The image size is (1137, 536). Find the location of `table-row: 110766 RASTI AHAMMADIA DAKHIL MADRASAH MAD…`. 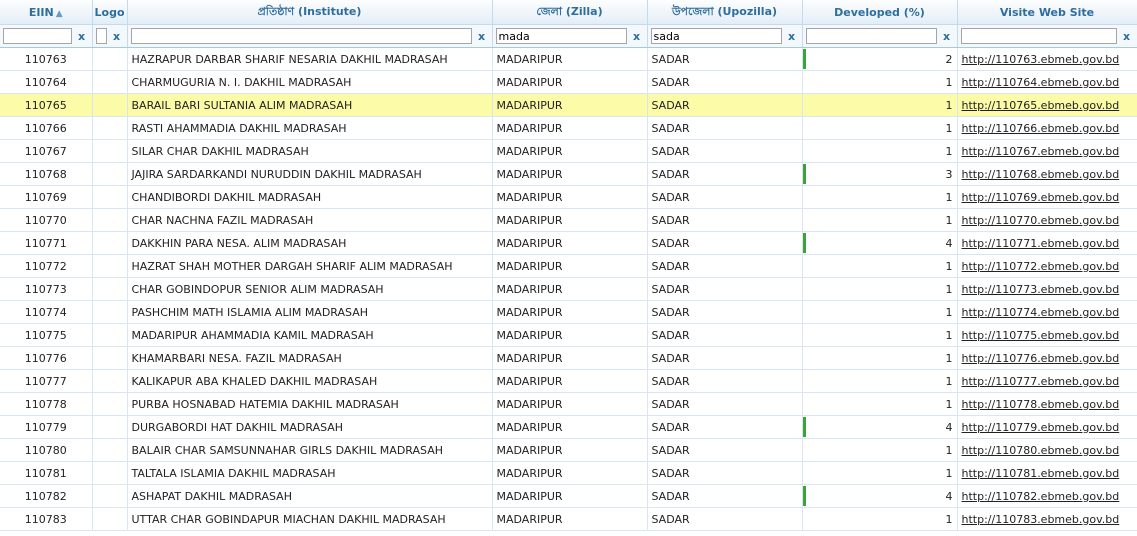

table-row: 110766 RASTI AHAMMADIA DAKHIL MADRASAH MAD… is located at coordinates (568, 128).